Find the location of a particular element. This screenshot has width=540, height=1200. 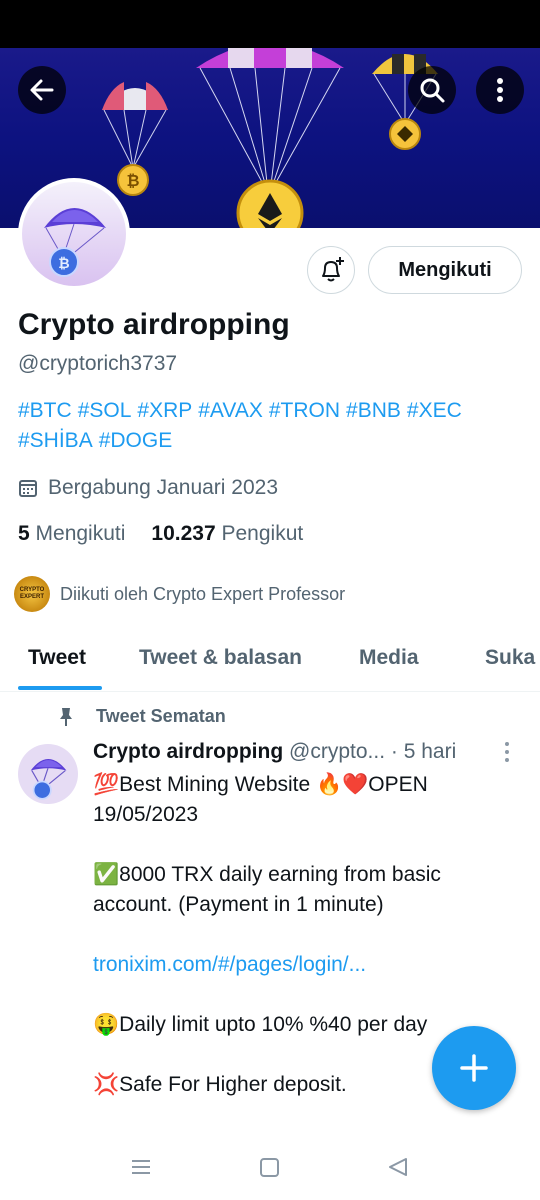

back-nav-icon is located at coordinates (398, 1167).